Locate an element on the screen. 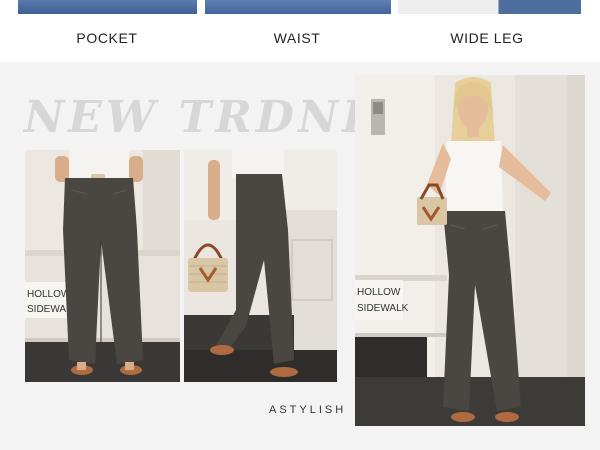 Image resolution: width=600 pixels, height=450 pixels. sign-text-line-2-large: SIDEWALK is located at coordinates (383, 308).